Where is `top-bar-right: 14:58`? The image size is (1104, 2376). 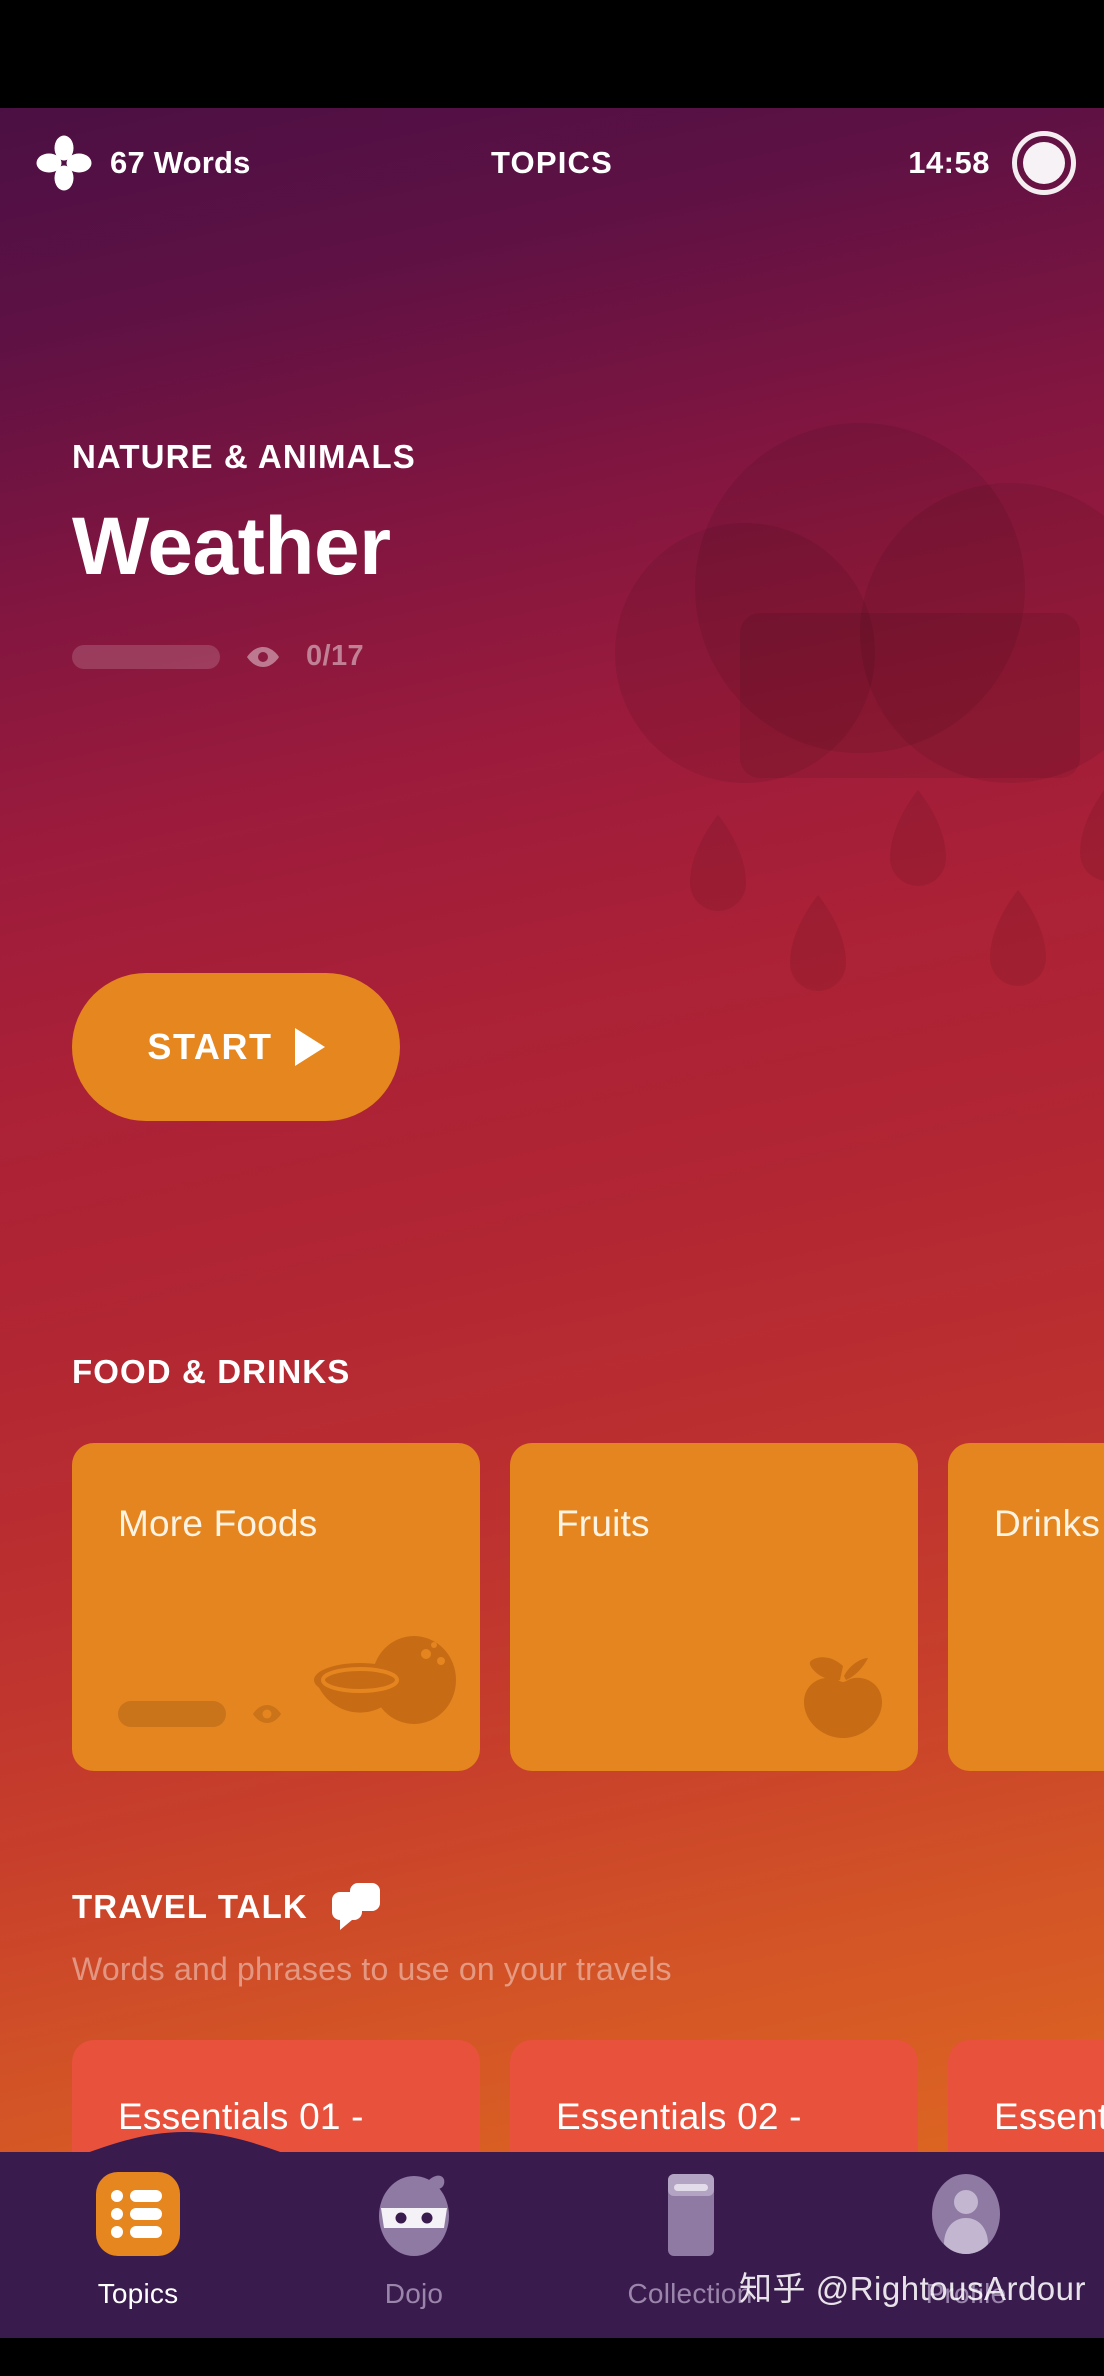
top-bar-right: 14:58 is located at coordinates (992, 163).